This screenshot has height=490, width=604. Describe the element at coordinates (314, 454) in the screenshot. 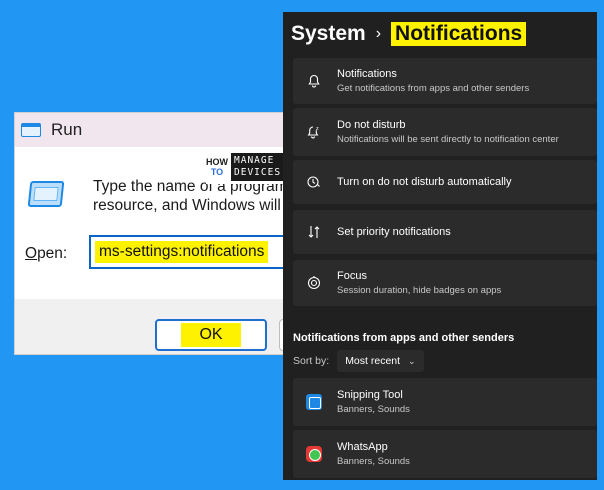

I see `whatsapp-icon` at that location.